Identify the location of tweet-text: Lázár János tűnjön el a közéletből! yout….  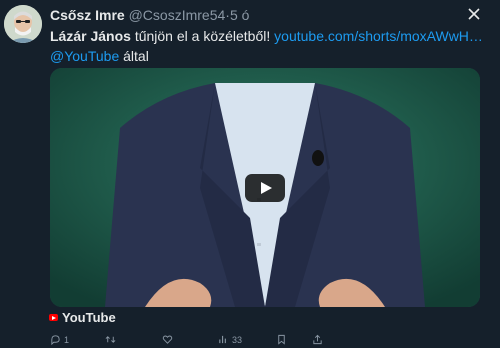
(270, 46).